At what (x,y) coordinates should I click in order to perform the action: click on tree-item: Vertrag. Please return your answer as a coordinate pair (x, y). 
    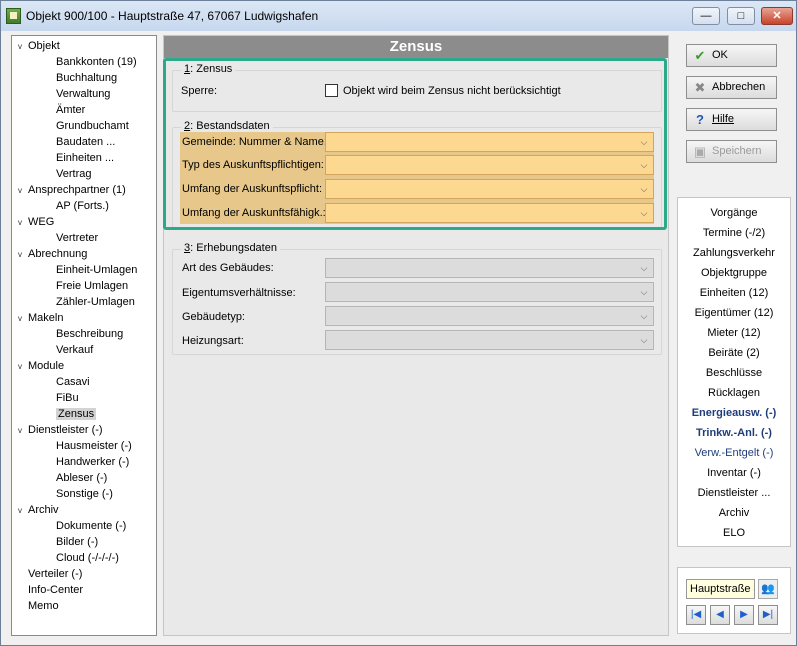
    Looking at the image, I should click on (73, 174).